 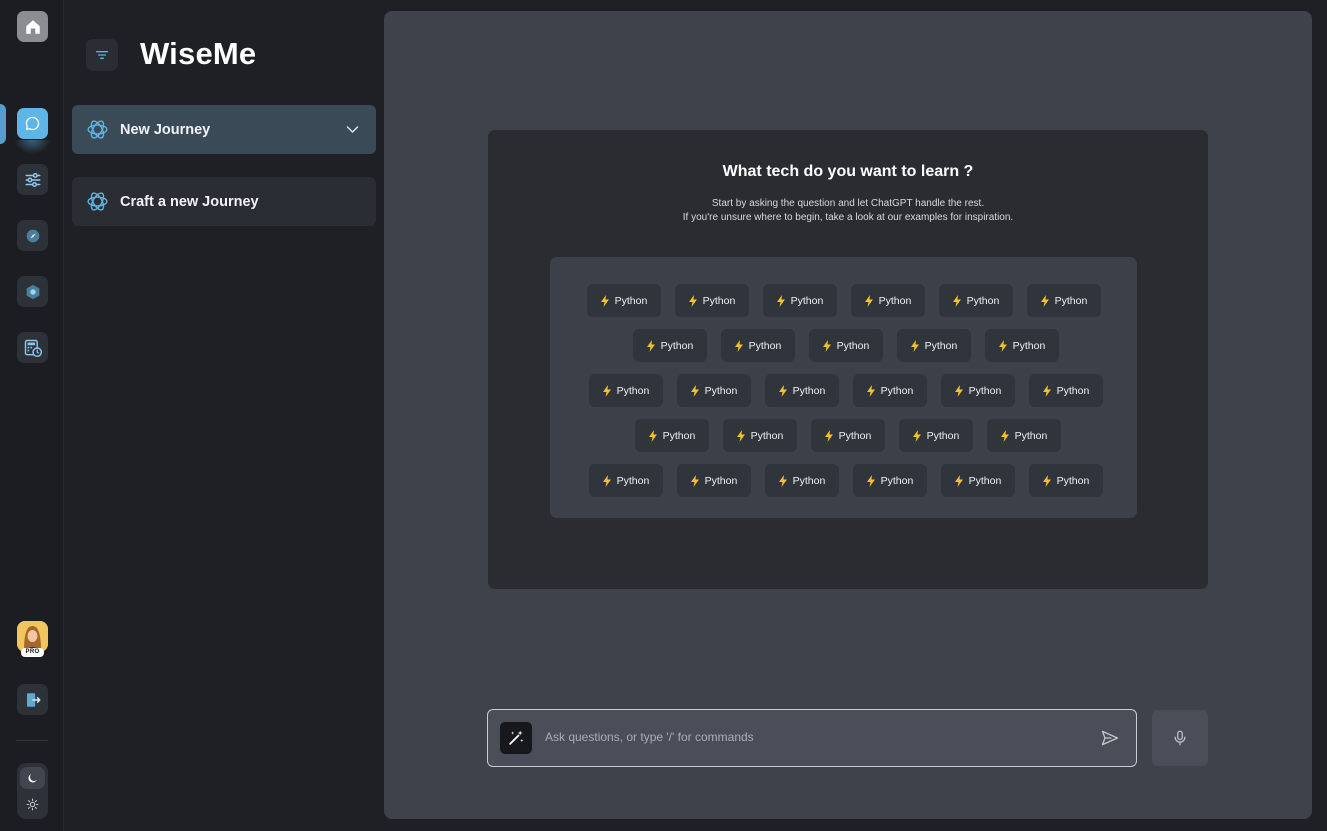 I want to click on schedule-nav-button, so click(x=32, y=347).